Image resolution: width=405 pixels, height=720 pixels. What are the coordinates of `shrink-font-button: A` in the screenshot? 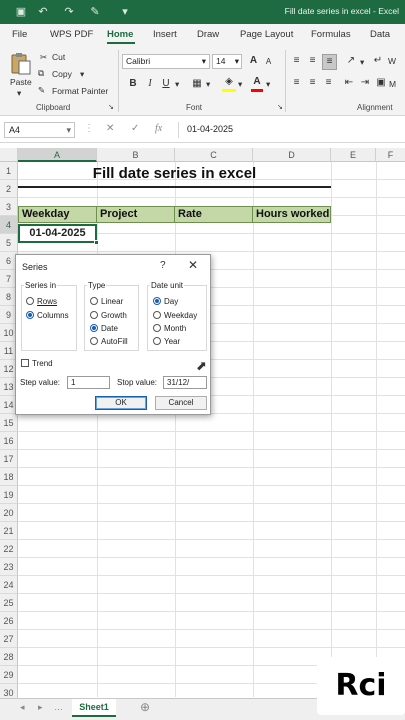 It's located at (268, 62).